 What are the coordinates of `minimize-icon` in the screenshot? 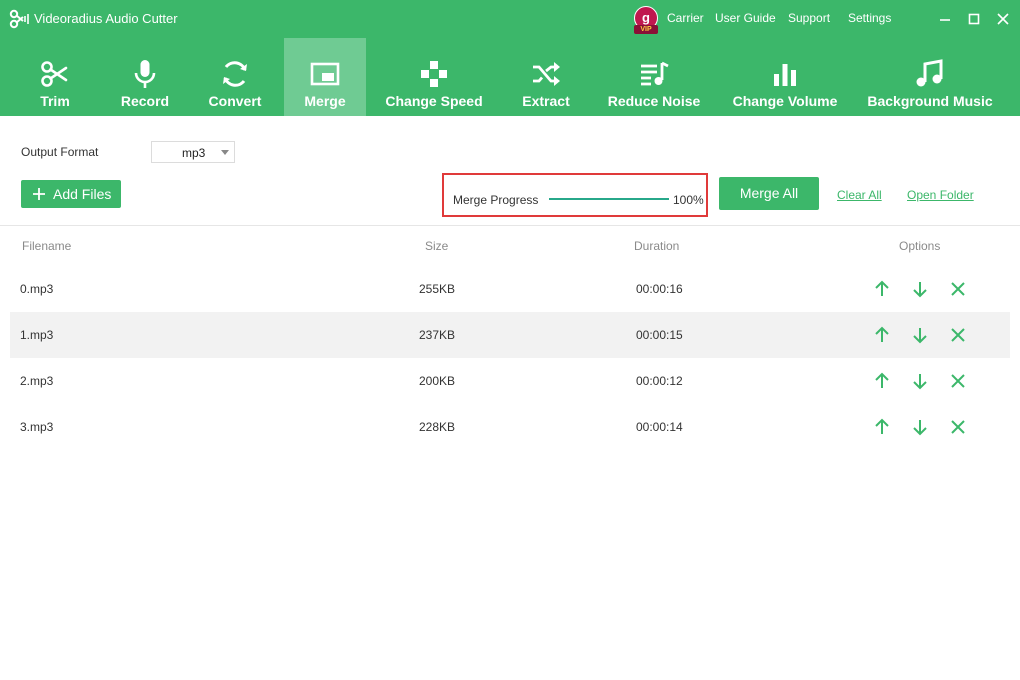 It's located at (945, 19).